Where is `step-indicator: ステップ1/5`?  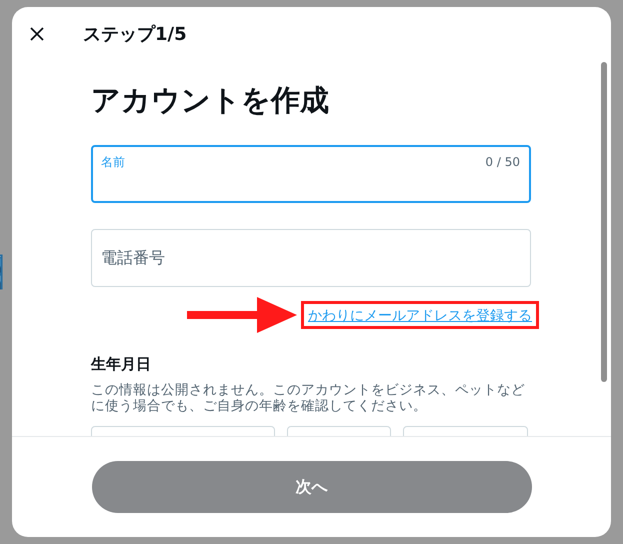
step-indicator: ステップ1/5 is located at coordinates (135, 34).